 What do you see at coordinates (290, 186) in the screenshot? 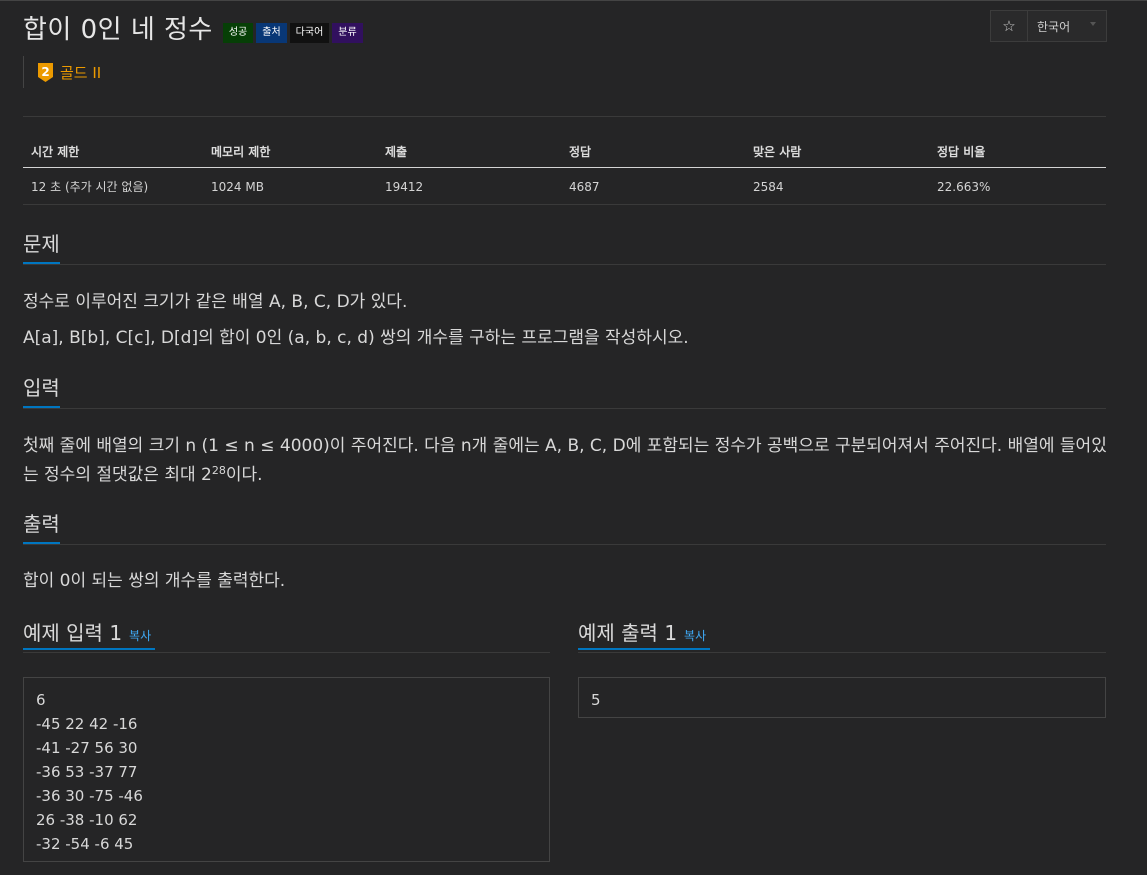
I see `cell-memory-limit: 1024 MB` at bounding box center [290, 186].